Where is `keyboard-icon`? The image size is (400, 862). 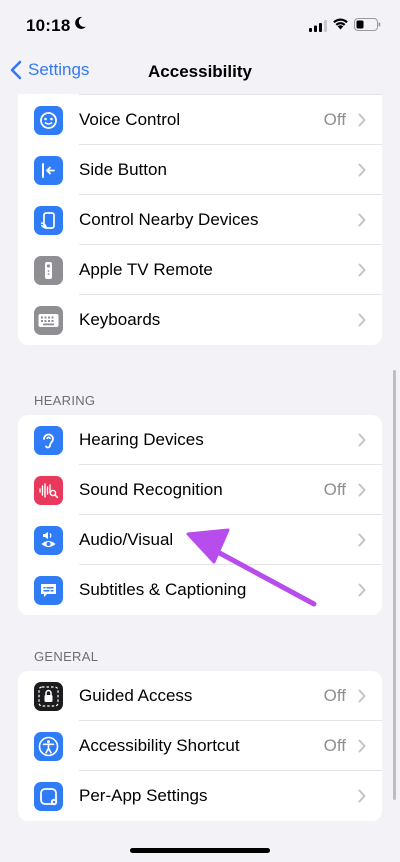
keyboard-icon is located at coordinates (48, 320).